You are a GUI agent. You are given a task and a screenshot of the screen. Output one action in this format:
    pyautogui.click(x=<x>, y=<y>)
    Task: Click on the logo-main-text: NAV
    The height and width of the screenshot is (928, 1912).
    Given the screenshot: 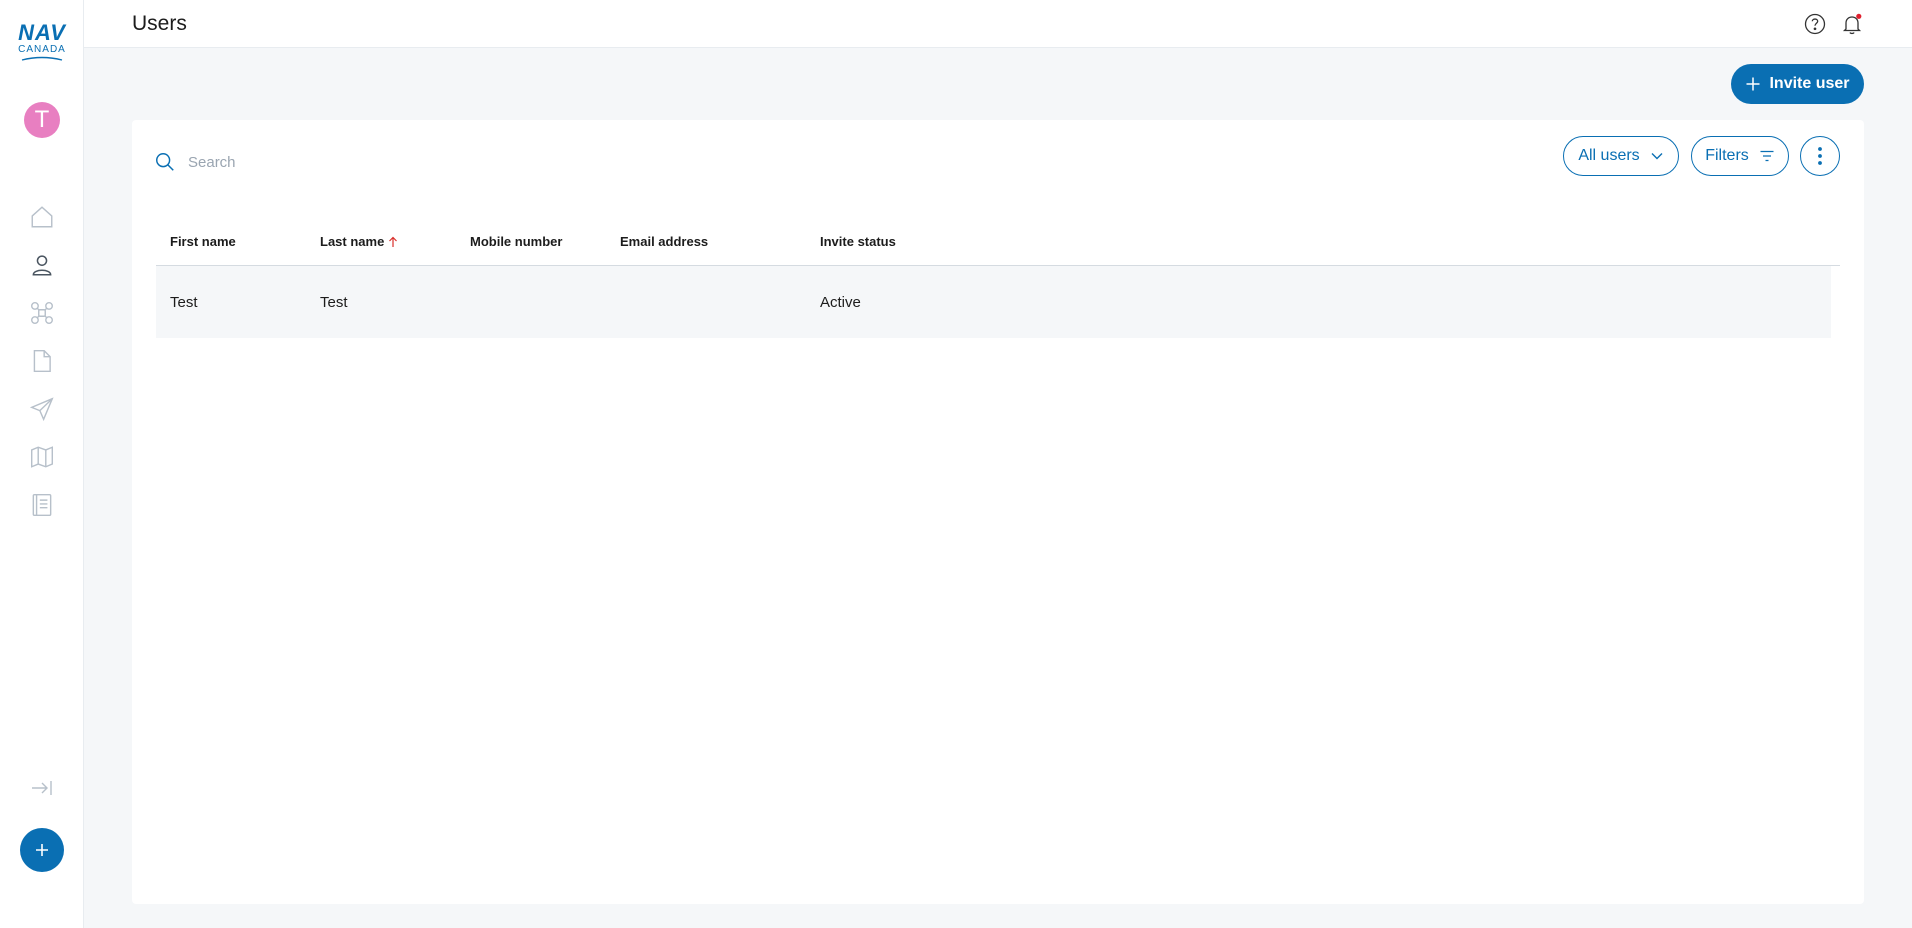 What is the action you would take?
    pyautogui.click(x=42, y=32)
    